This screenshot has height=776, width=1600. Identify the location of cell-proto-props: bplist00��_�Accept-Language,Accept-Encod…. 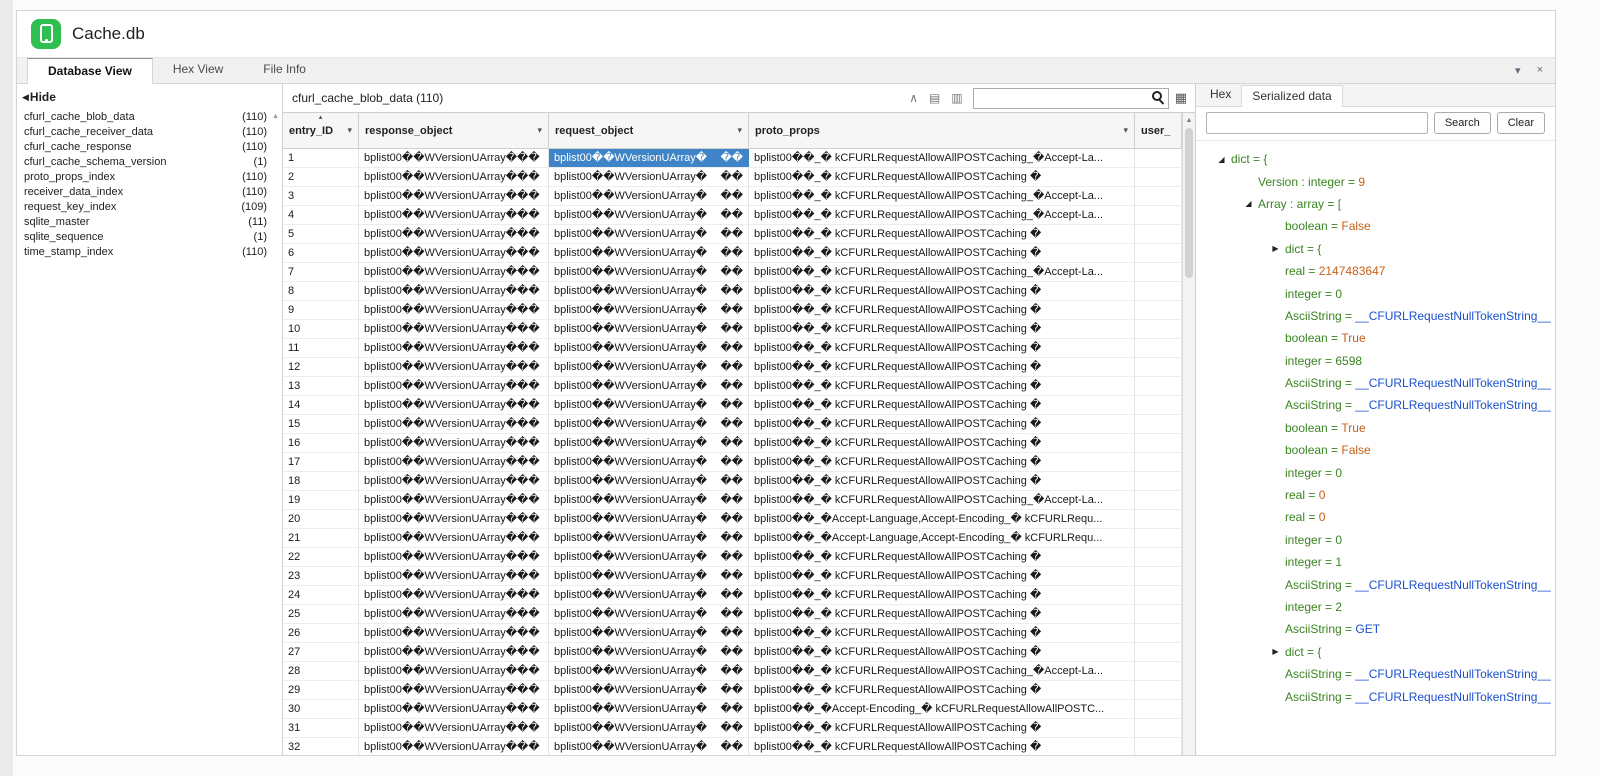
(942, 519).